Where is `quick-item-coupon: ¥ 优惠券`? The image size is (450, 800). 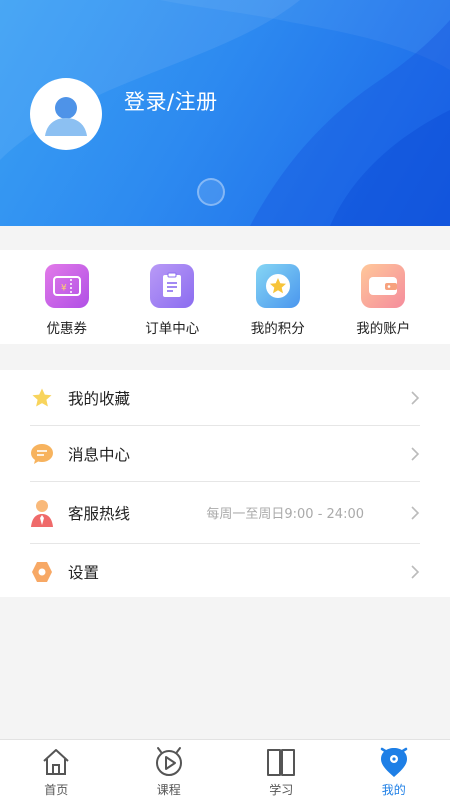 quick-item-coupon: ¥ 优惠券 is located at coordinates (67, 293).